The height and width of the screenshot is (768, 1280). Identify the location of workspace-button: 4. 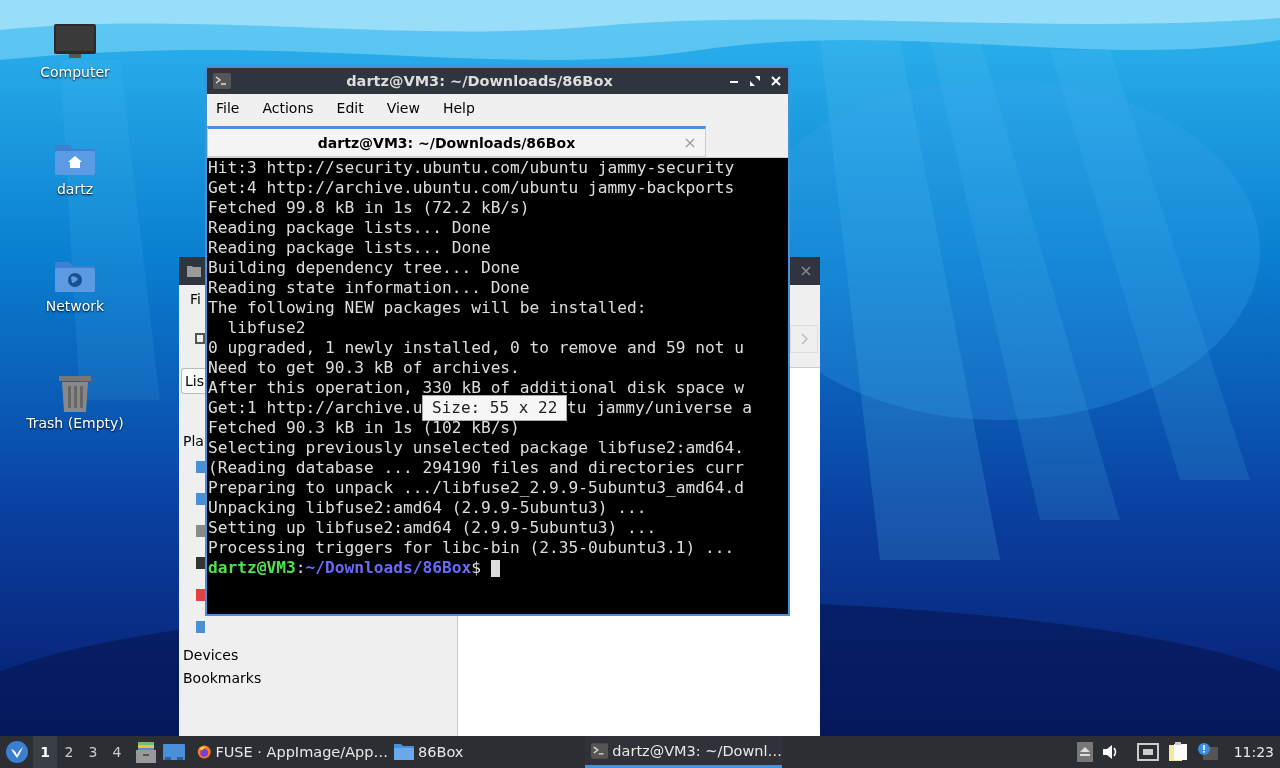
(117, 752).